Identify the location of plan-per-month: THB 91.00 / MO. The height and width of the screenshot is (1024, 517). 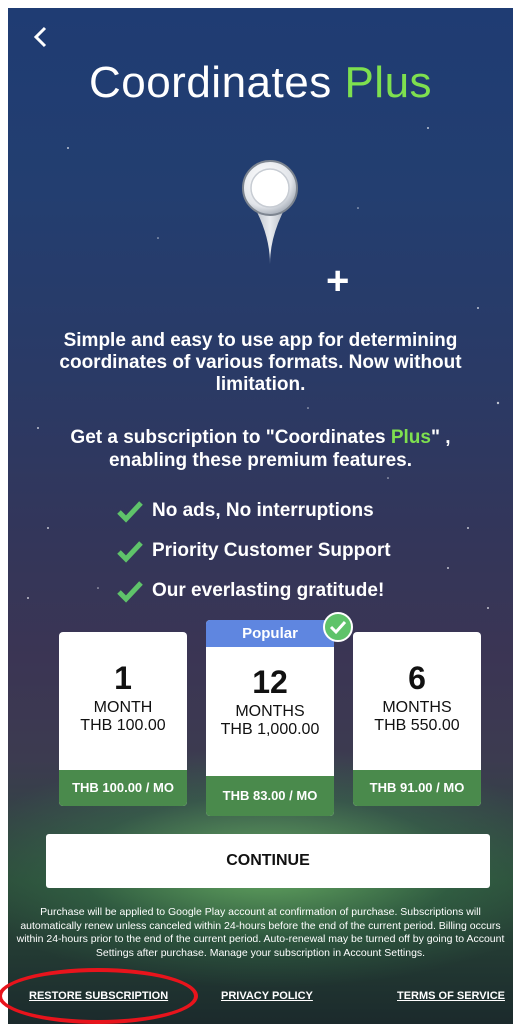
(417, 788).